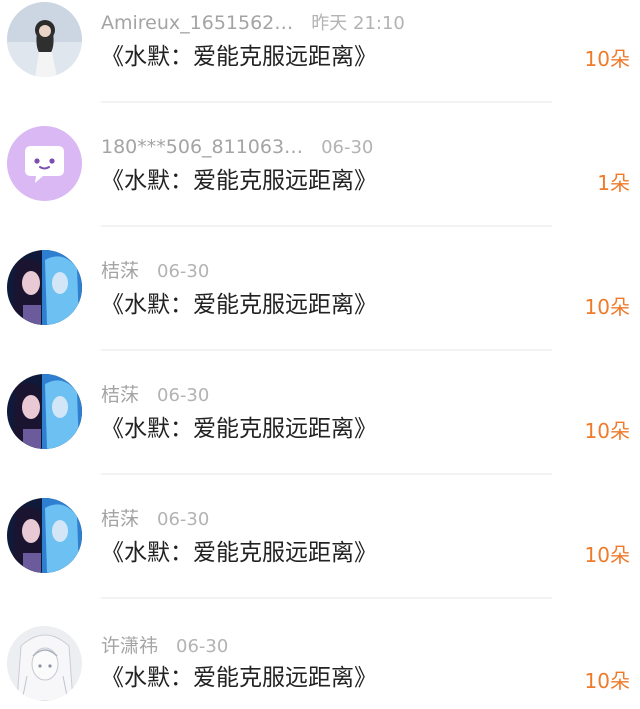 The height and width of the screenshot is (709, 640). Describe the element at coordinates (358, 23) in the screenshot. I see `timestamp: 昨天 21:10` at that location.